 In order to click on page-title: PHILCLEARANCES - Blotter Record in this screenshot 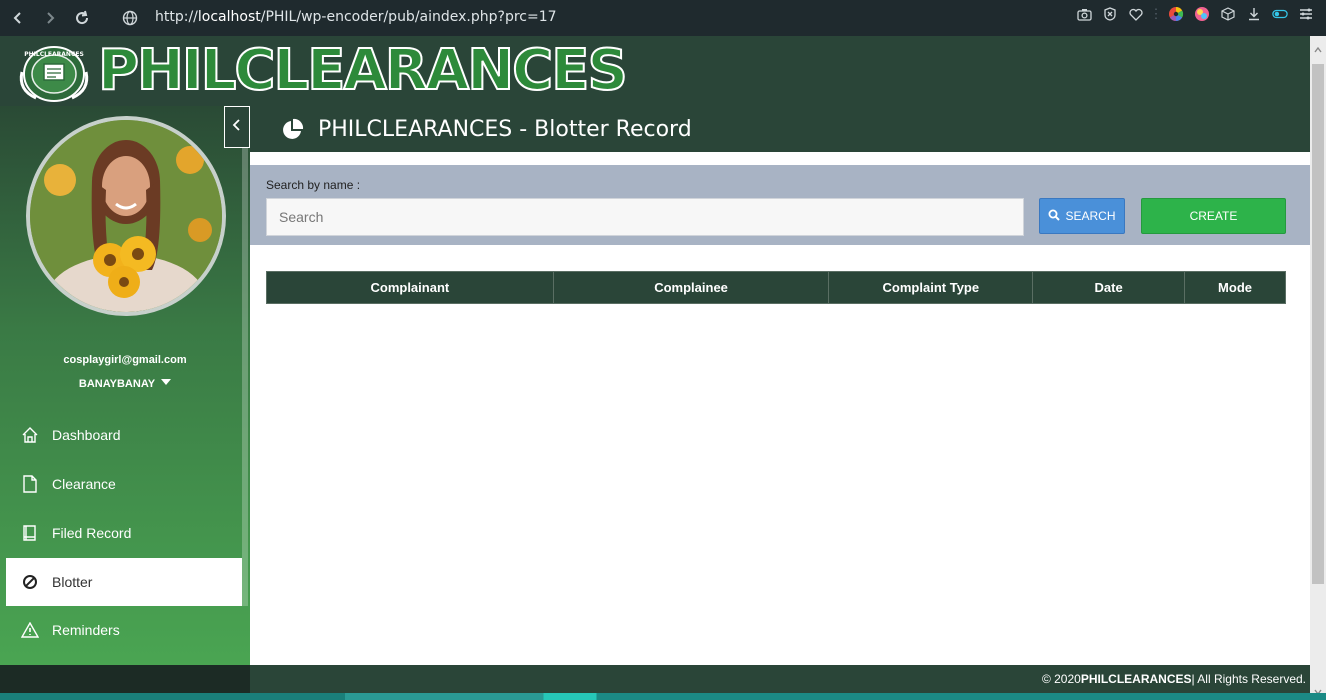, I will do `click(505, 129)`.